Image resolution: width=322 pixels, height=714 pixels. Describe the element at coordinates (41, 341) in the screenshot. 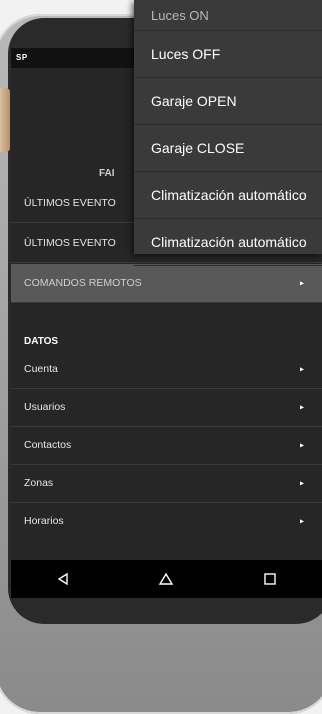

I see `section-title-datos: DATOS` at that location.